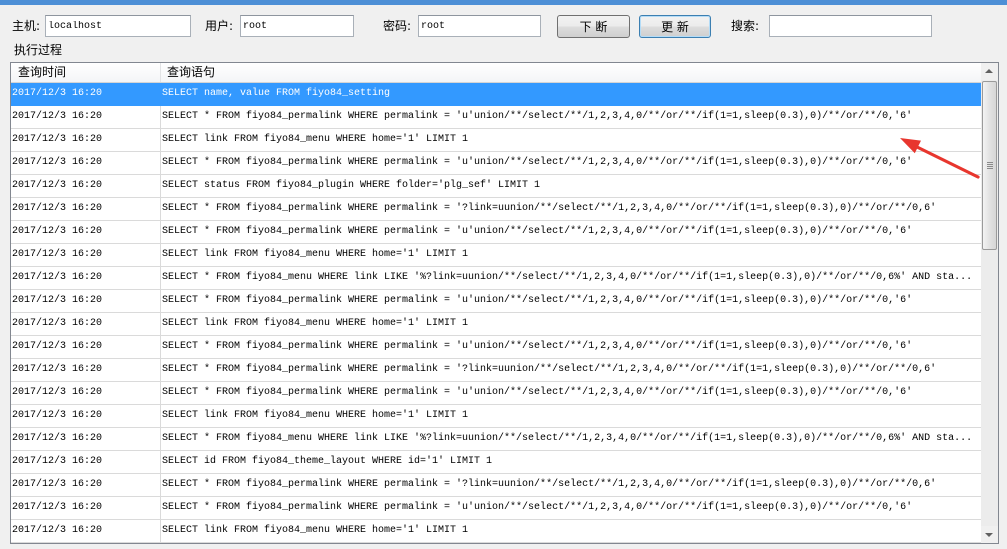 The width and height of the screenshot is (1007, 549). I want to click on window-title-bar, so click(503, 2).